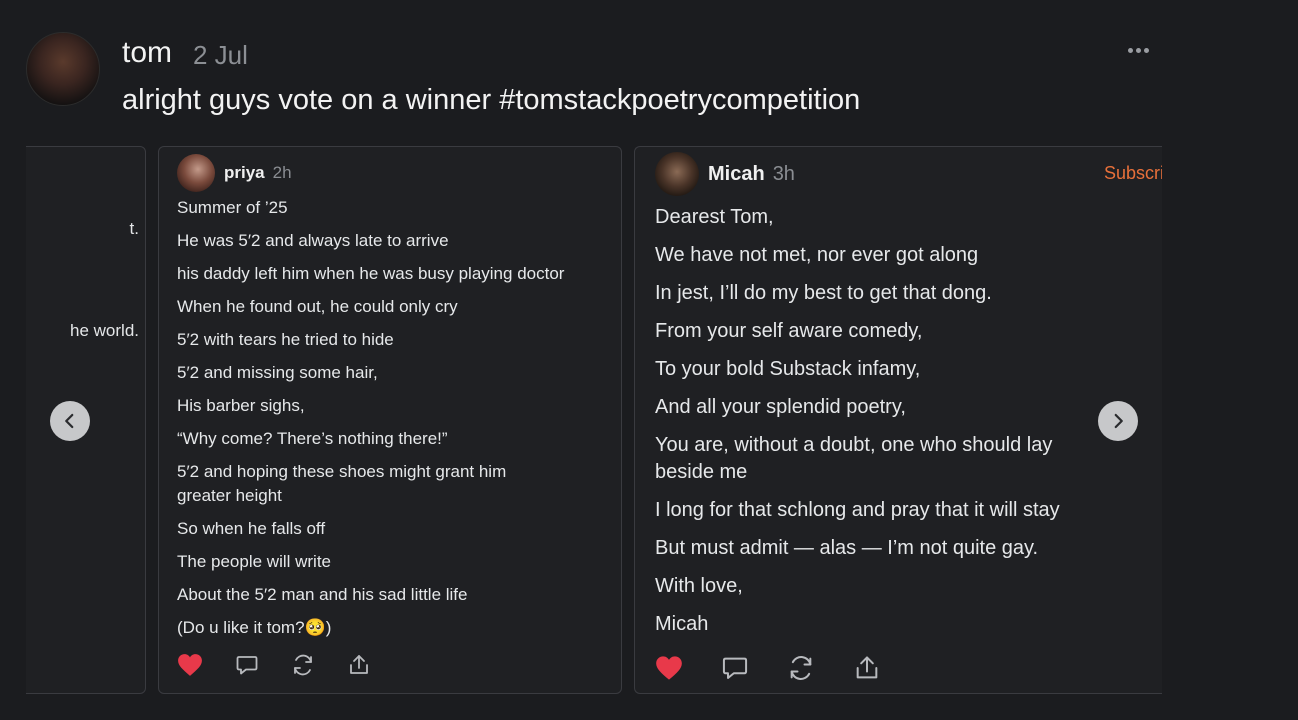 The height and width of the screenshot is (720, 1298). I want to click on poem-line: When he found out, he could only cry, so click(317, 306).